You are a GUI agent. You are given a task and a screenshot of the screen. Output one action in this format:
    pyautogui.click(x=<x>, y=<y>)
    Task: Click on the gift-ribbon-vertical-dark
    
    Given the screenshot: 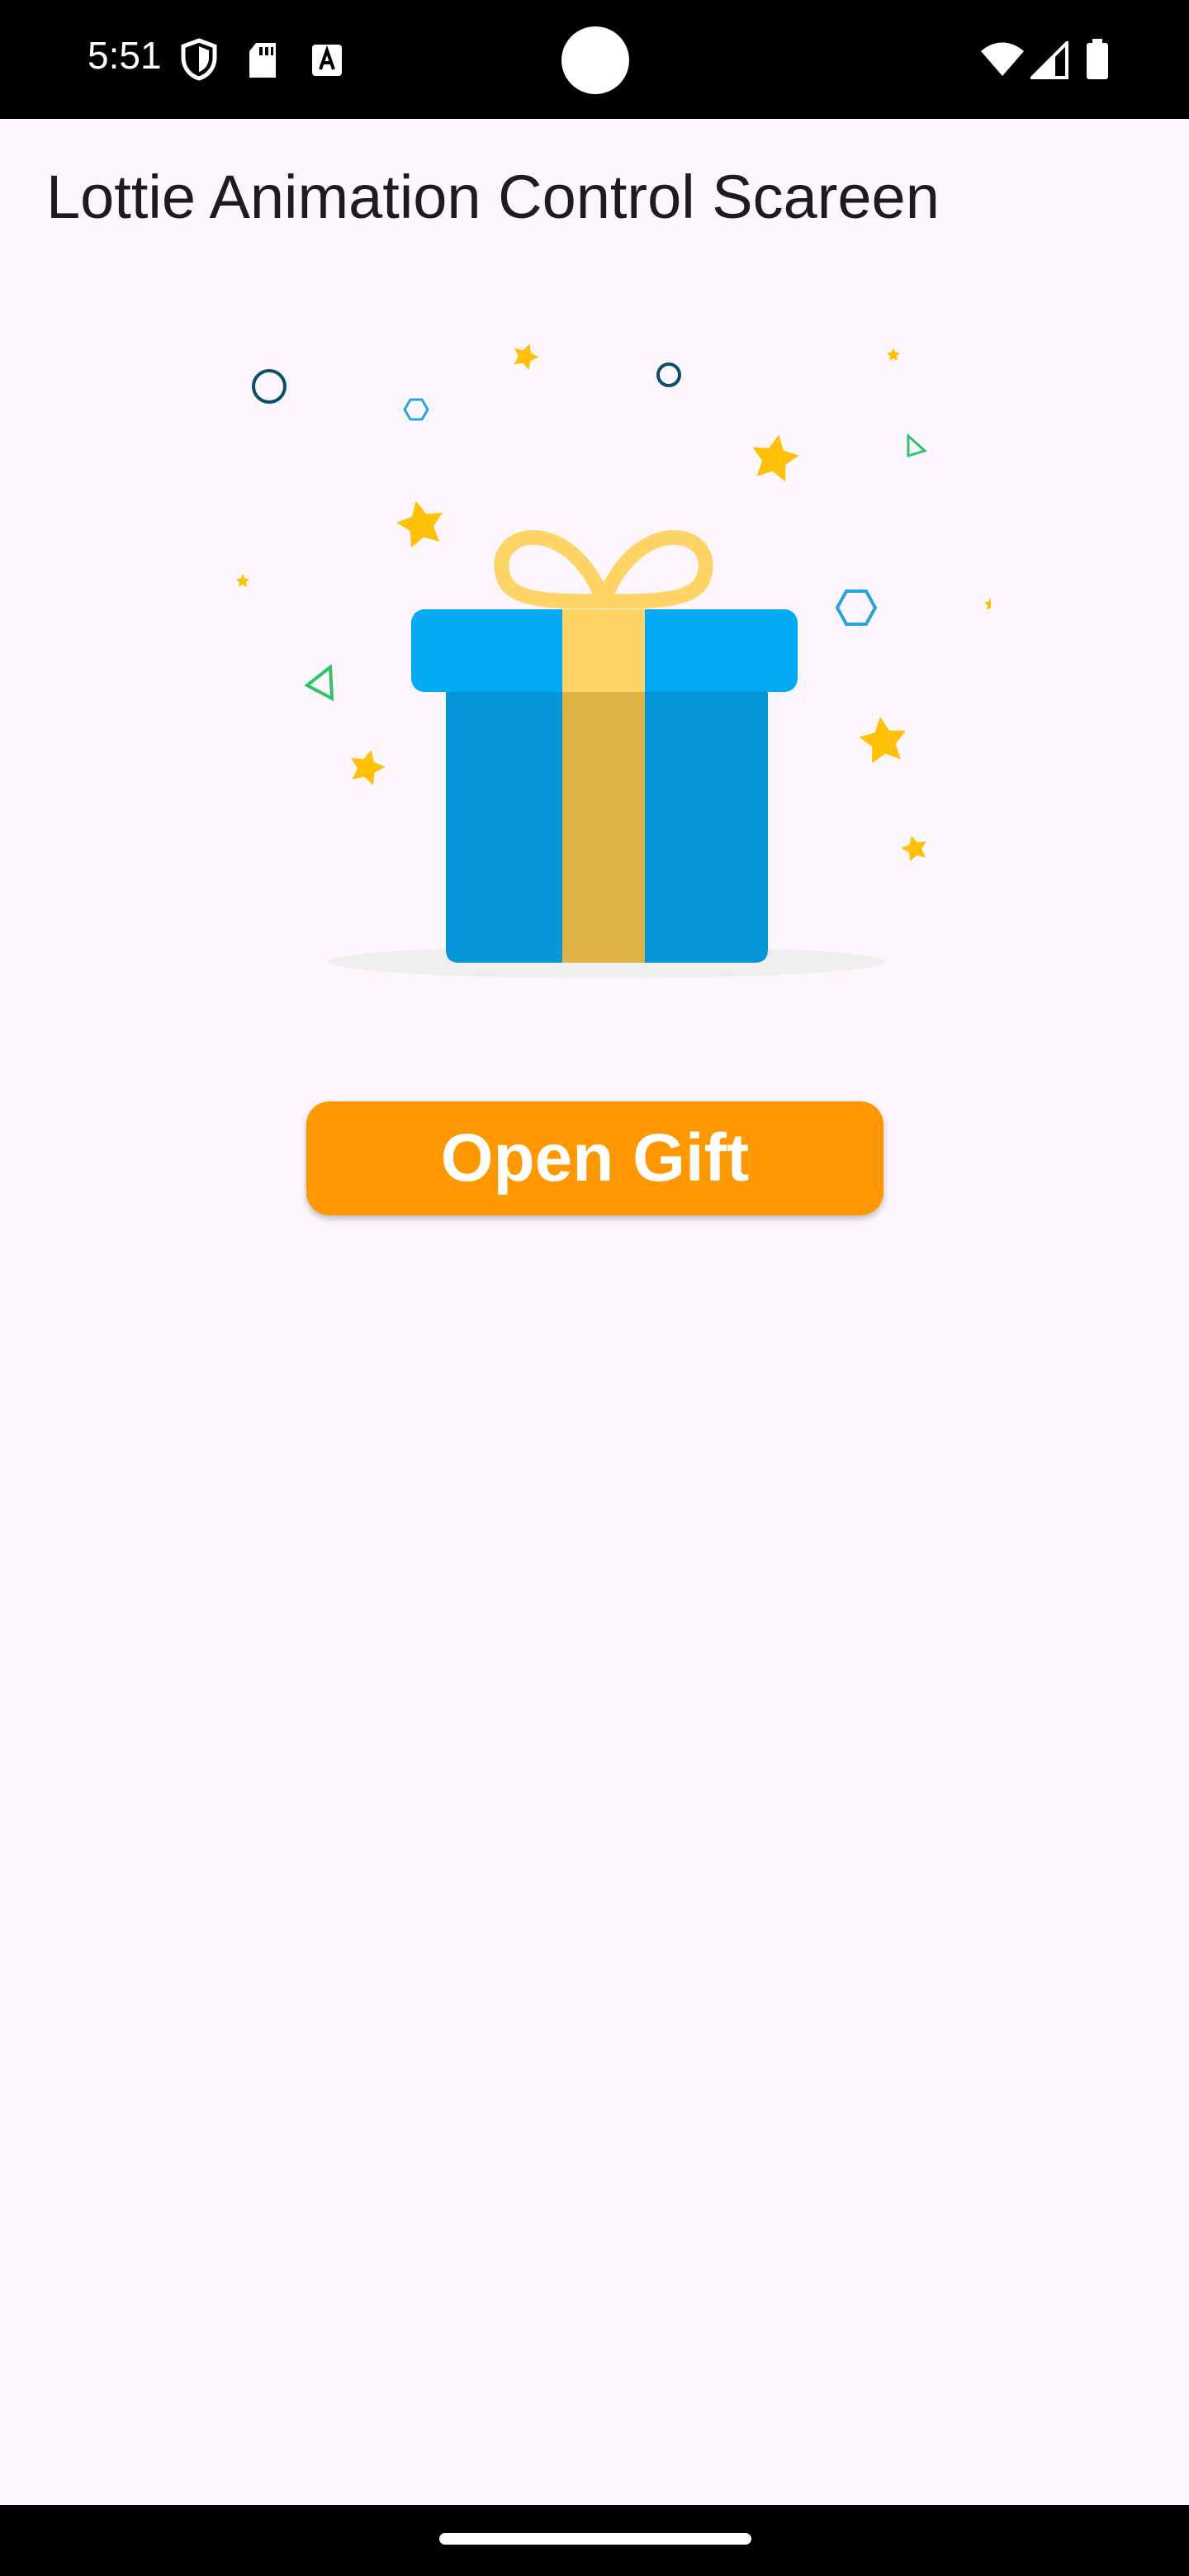 What is the action you would take?
    pyautogui.click(x=603, y=824)
    